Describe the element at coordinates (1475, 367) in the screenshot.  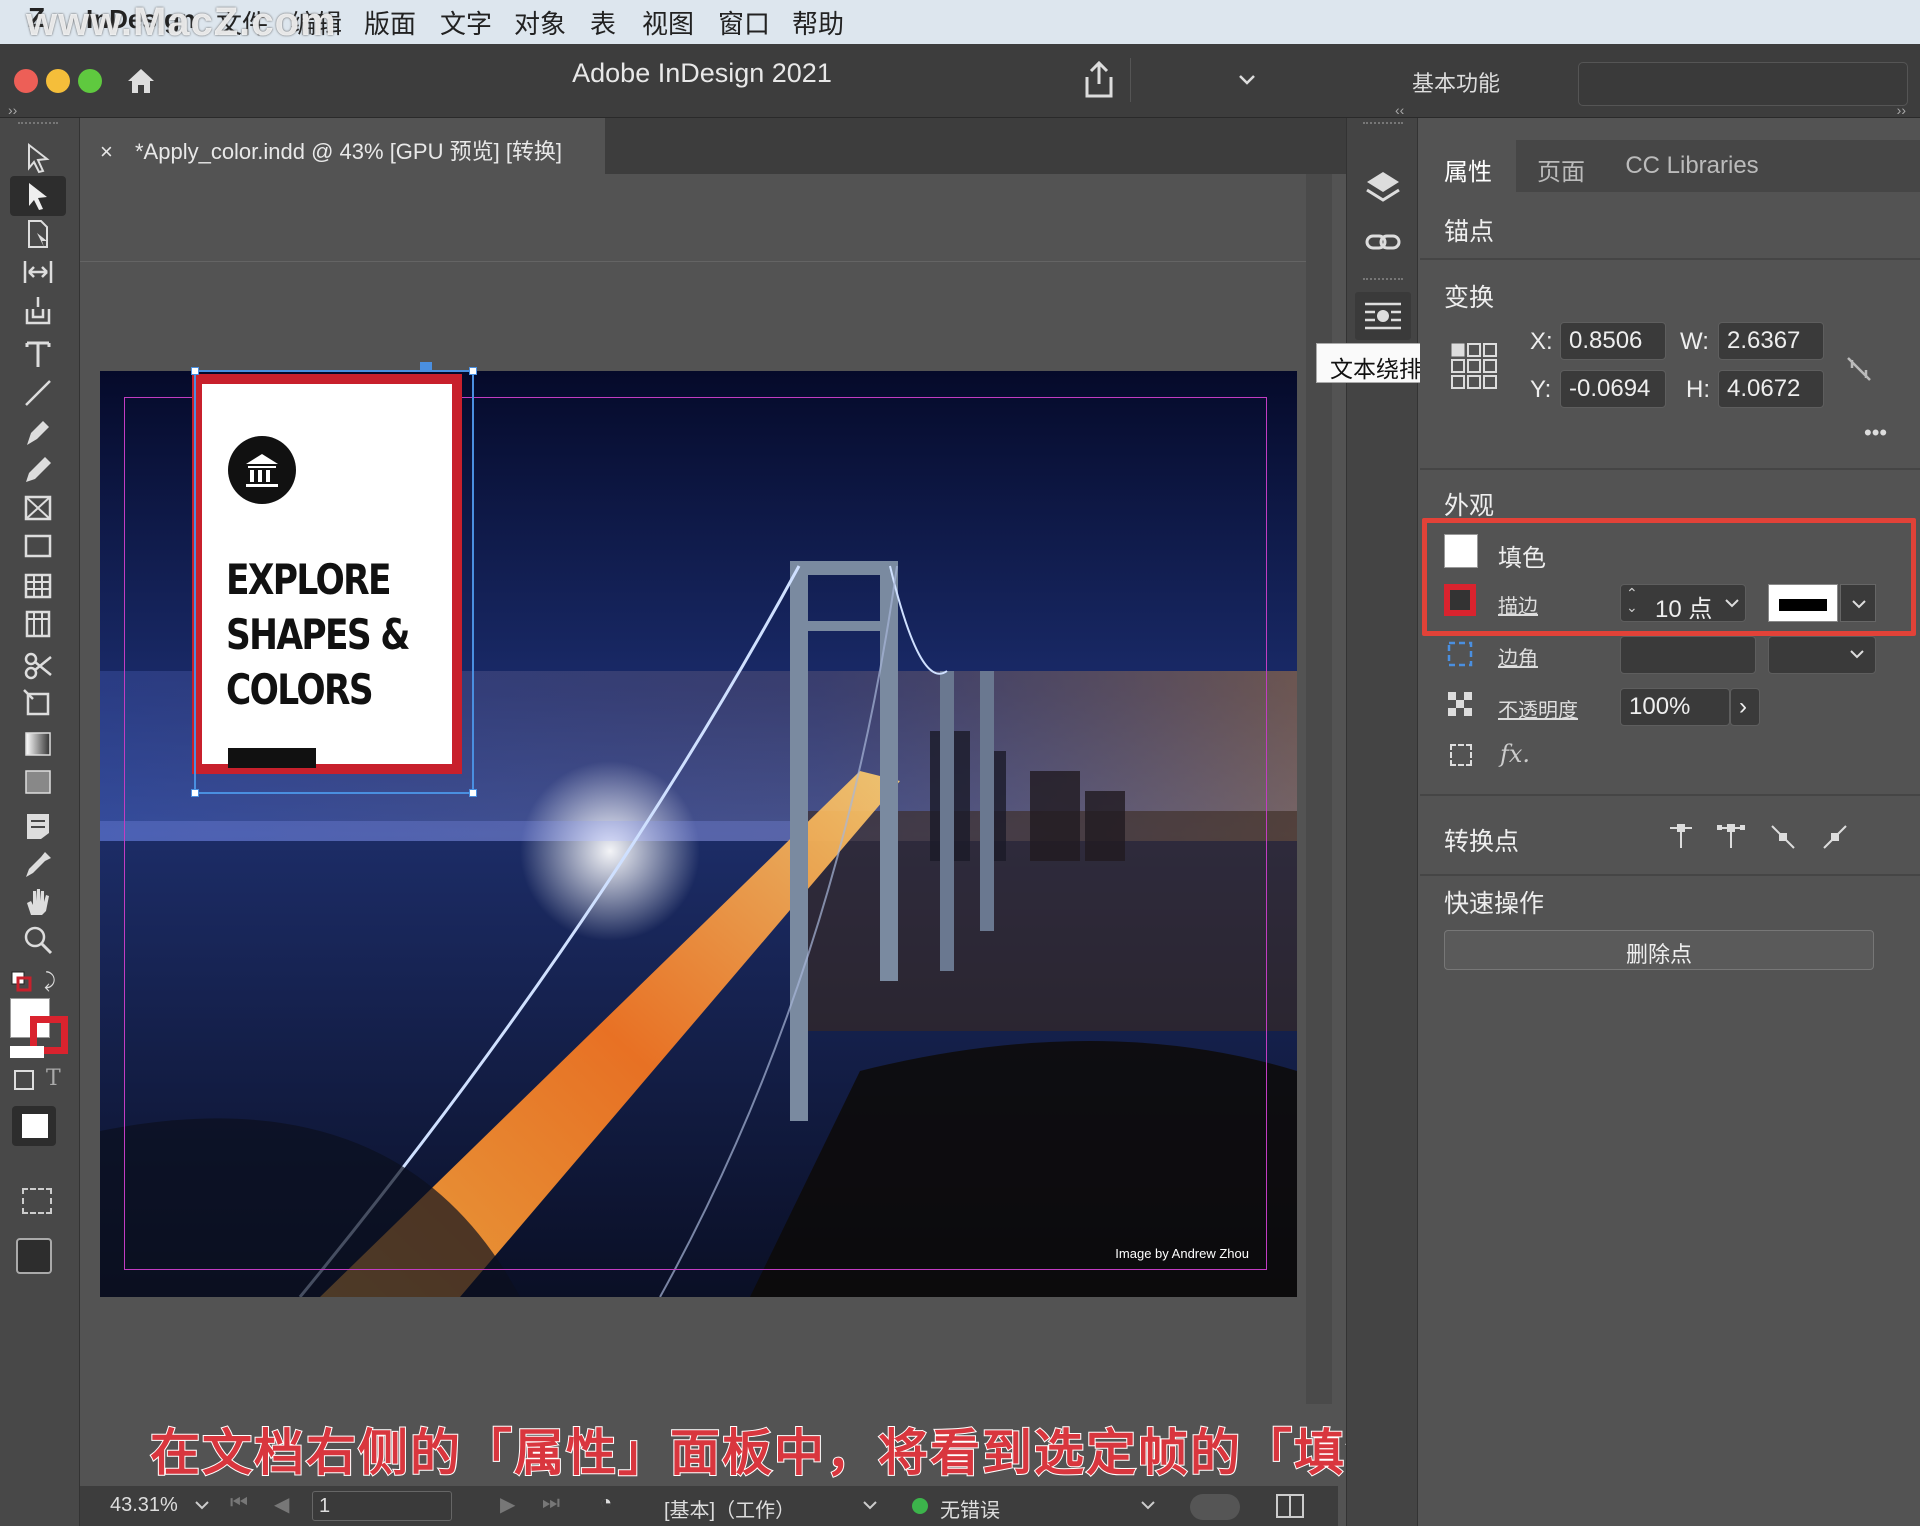
I see `reference-point-icon` at that location.